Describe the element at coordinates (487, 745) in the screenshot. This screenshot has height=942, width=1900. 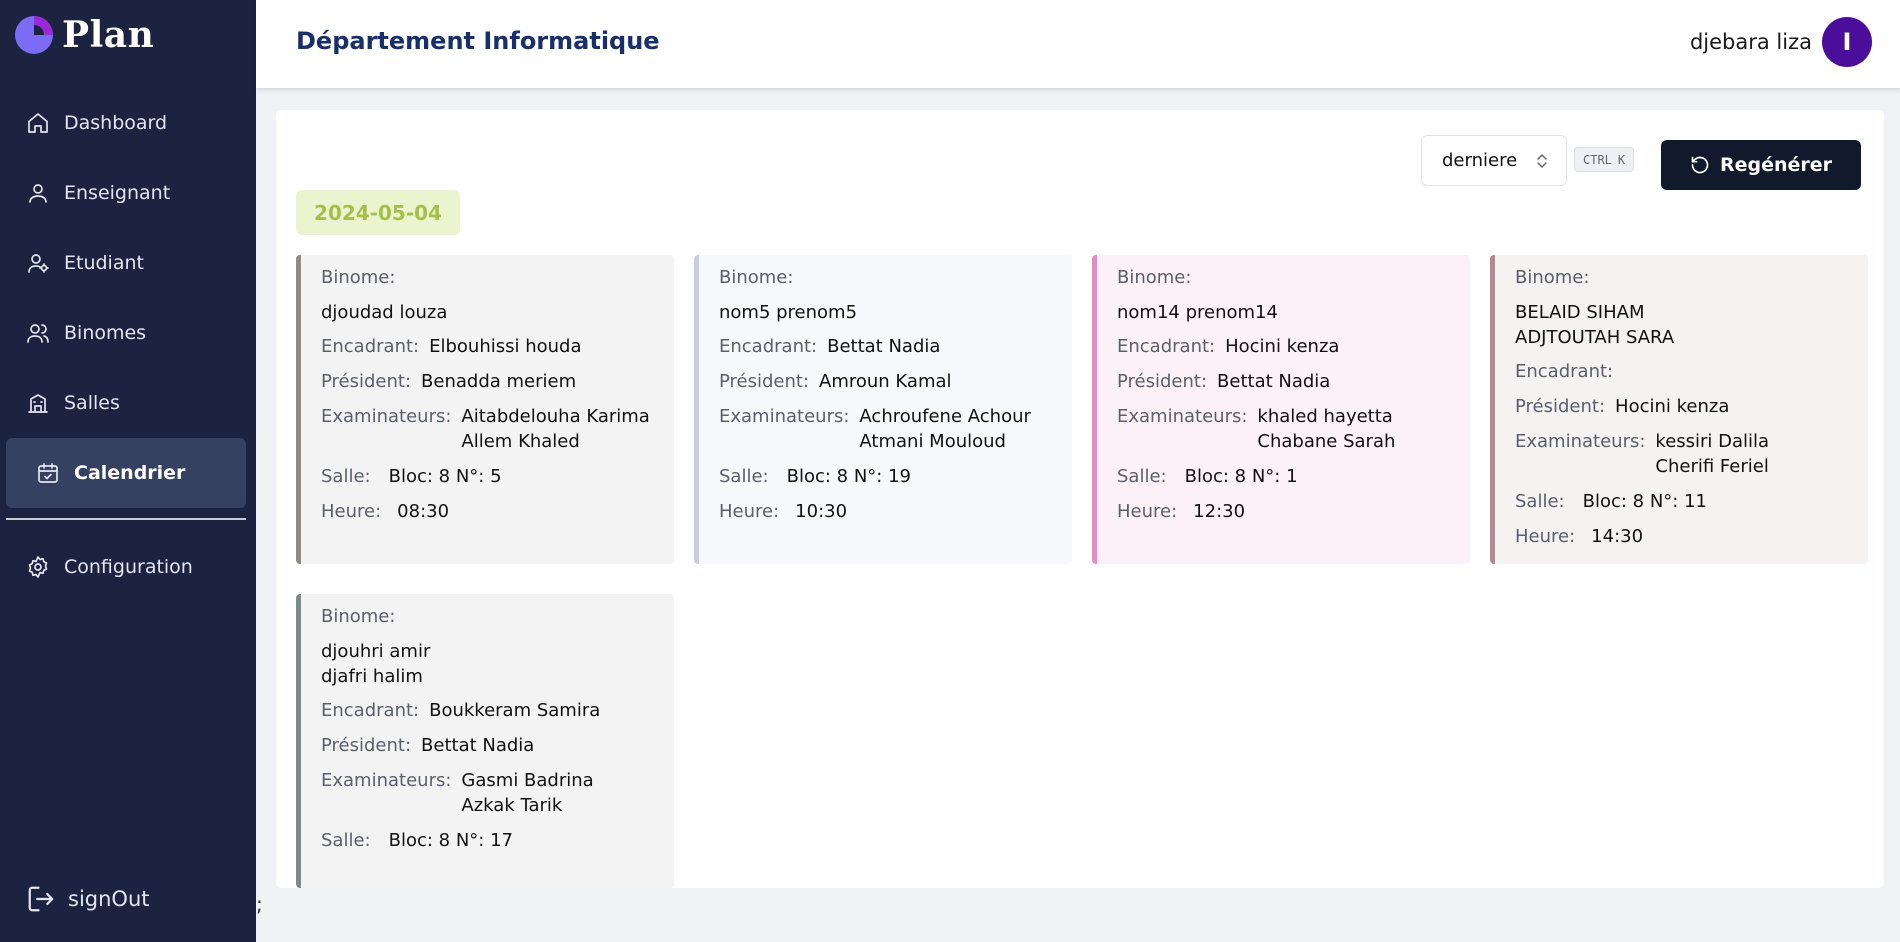
I see `president-row: Président: Bettat Nadia` at that location.